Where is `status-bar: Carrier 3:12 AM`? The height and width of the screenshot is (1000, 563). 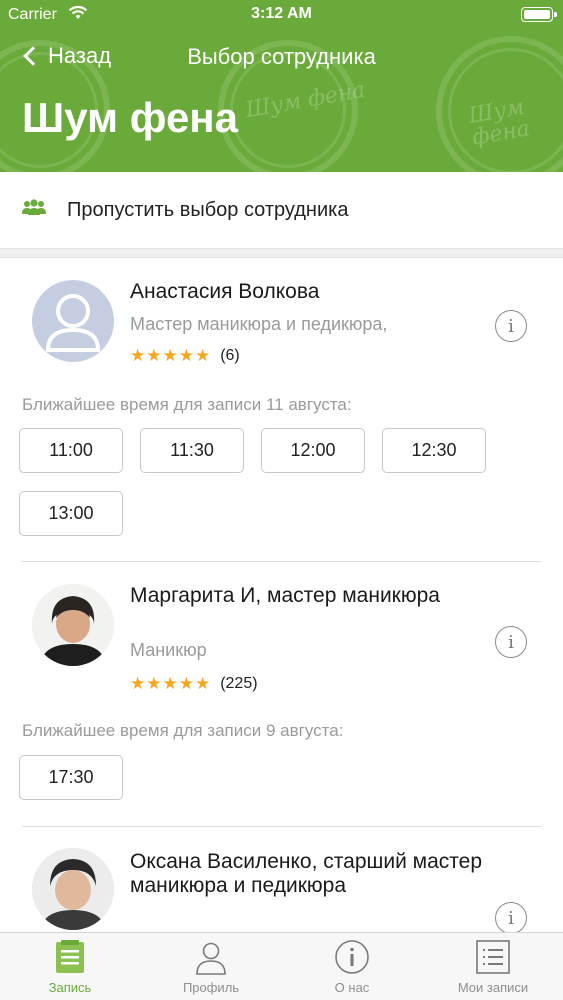 status-bar: Carrier 3:12 AM is located at coordinates (281, 15).